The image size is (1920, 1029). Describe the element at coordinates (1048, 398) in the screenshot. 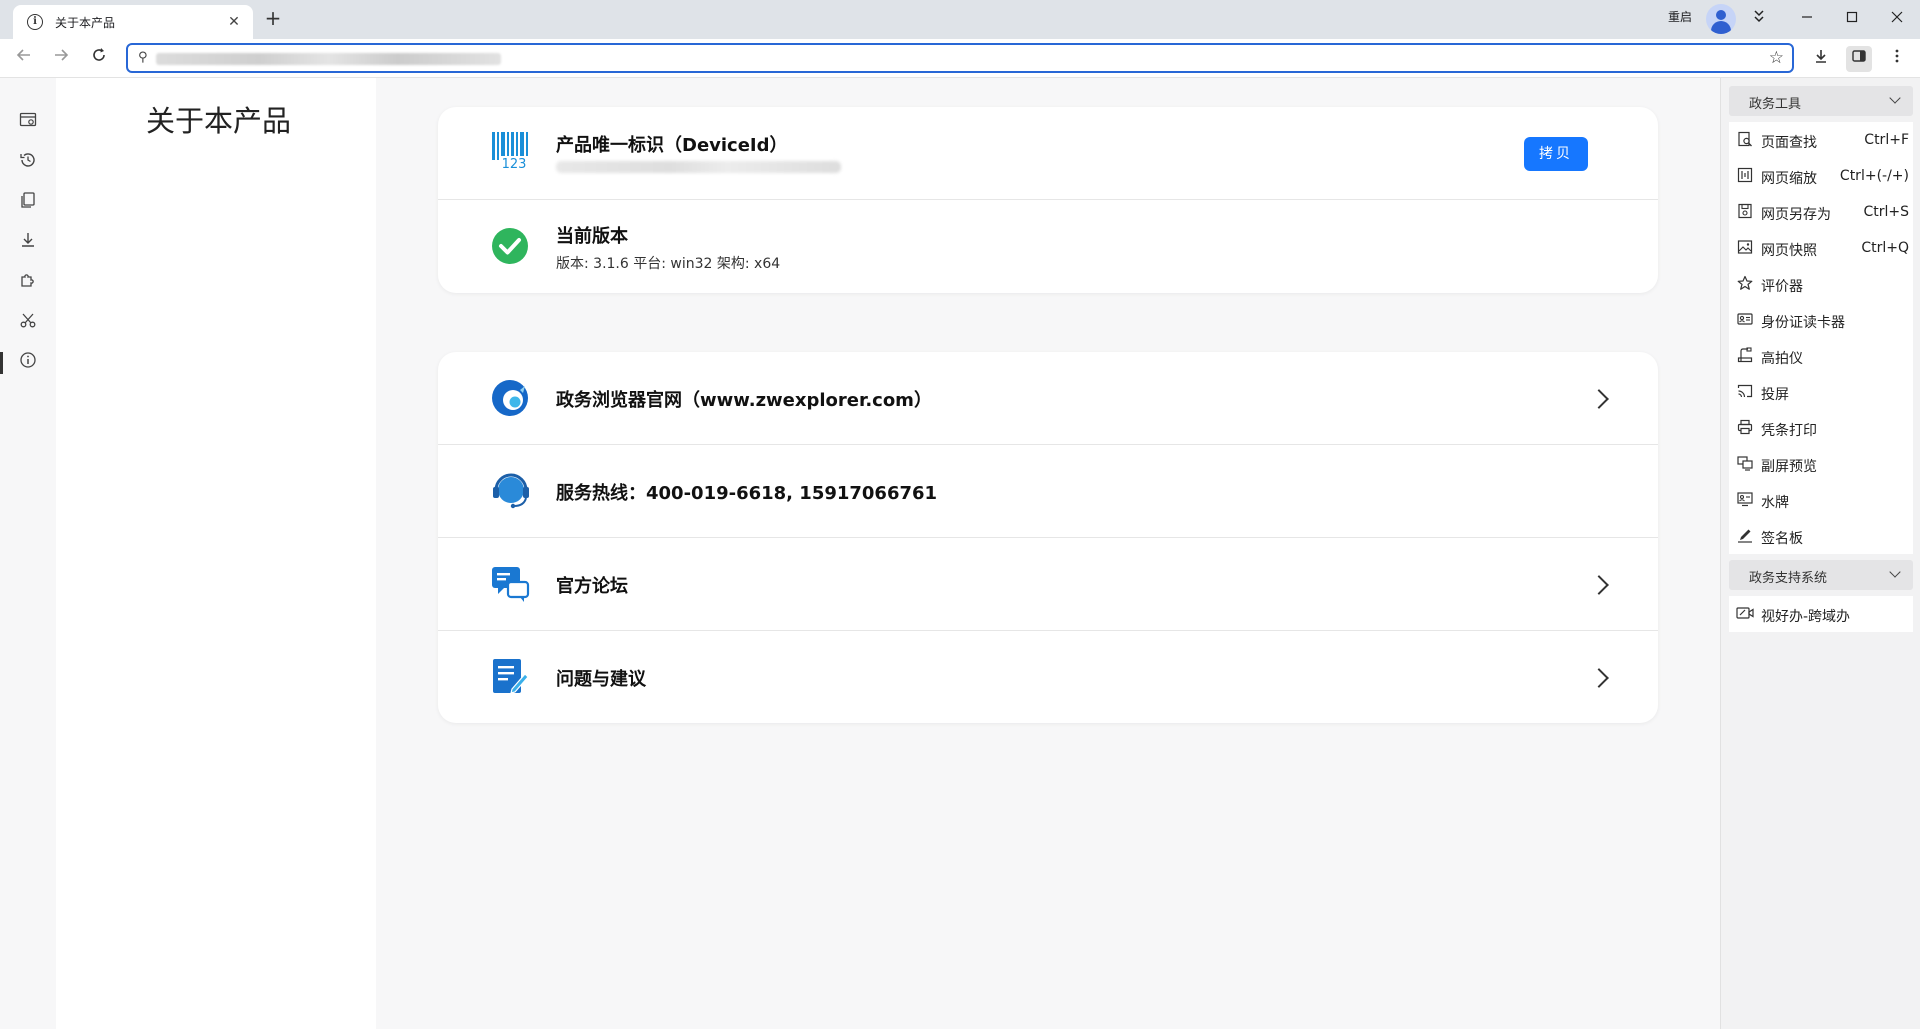

I see `official-site-row: 政务浏览器官网（www.zwexplorer.com）` at that location.